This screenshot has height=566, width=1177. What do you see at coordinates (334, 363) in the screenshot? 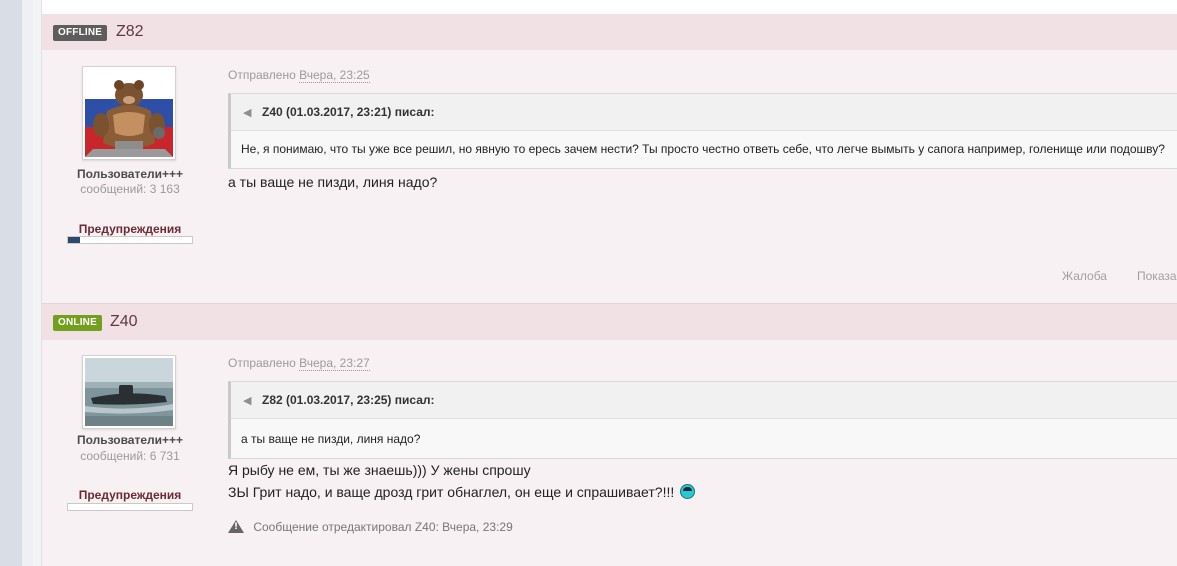
I see `sent-date-link: Вчера, 23:27` at bounding box center [334, 363].